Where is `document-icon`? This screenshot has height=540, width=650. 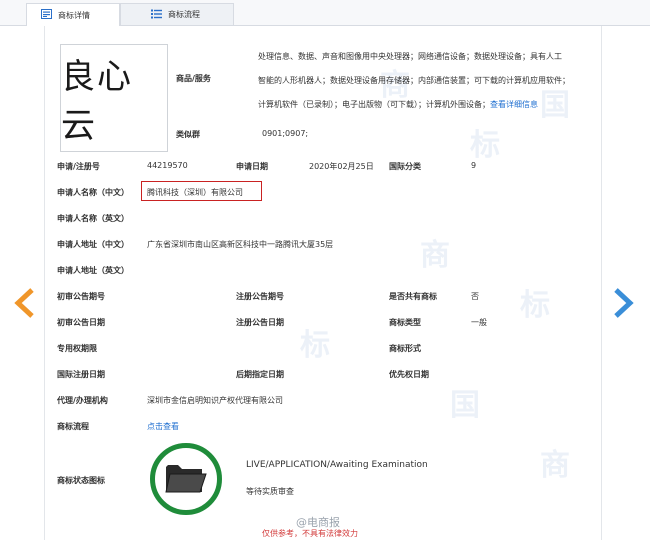 document-icon is located at coordinates (46, 15).